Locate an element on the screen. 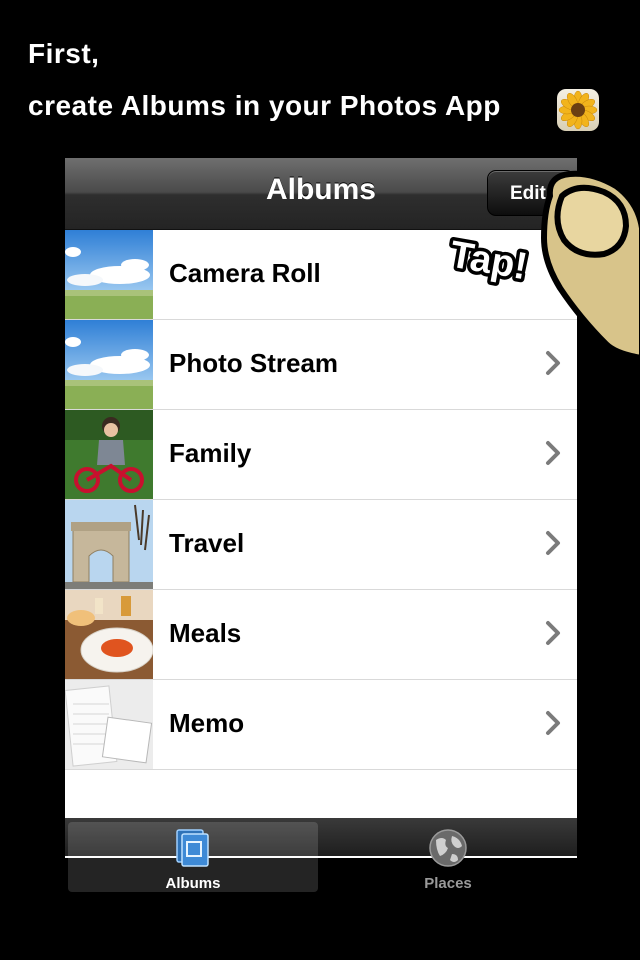  instruction-line-1: First, is located at coordinates (64, 53).